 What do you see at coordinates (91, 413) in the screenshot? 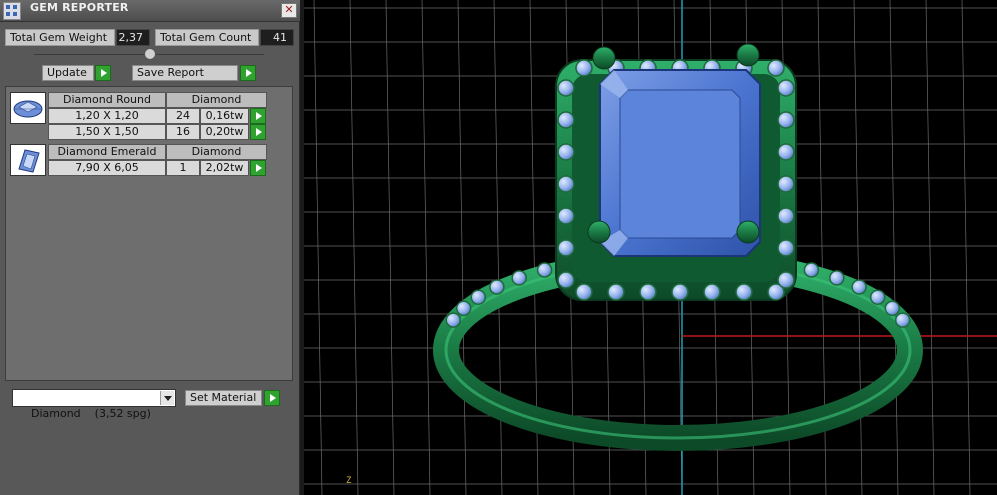
I see `material-dropdown-value: Diamond (3,52 spg)` at bounding box center [91, 413].